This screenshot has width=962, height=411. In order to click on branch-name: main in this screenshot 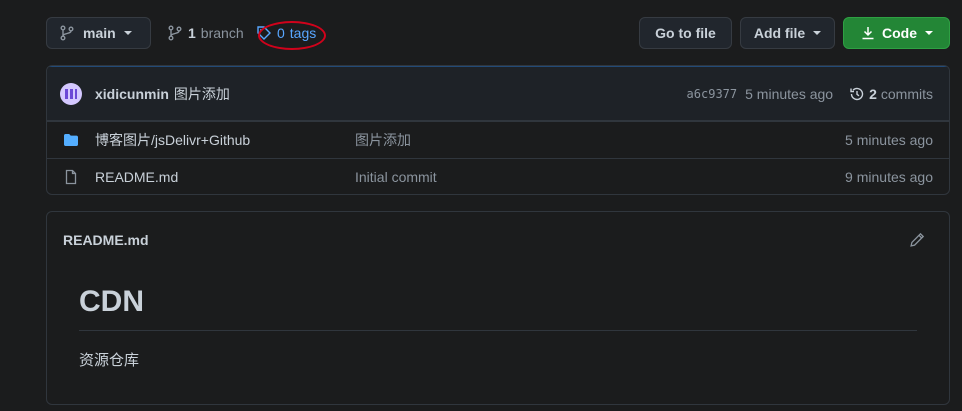, I will do `click(99, 33)`.